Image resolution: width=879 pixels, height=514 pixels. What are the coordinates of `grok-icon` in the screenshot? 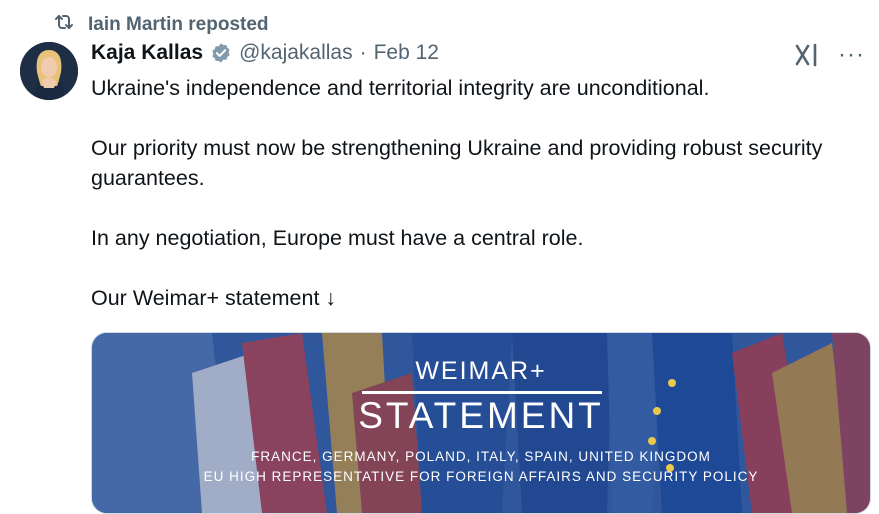 It's located at (807, 55).